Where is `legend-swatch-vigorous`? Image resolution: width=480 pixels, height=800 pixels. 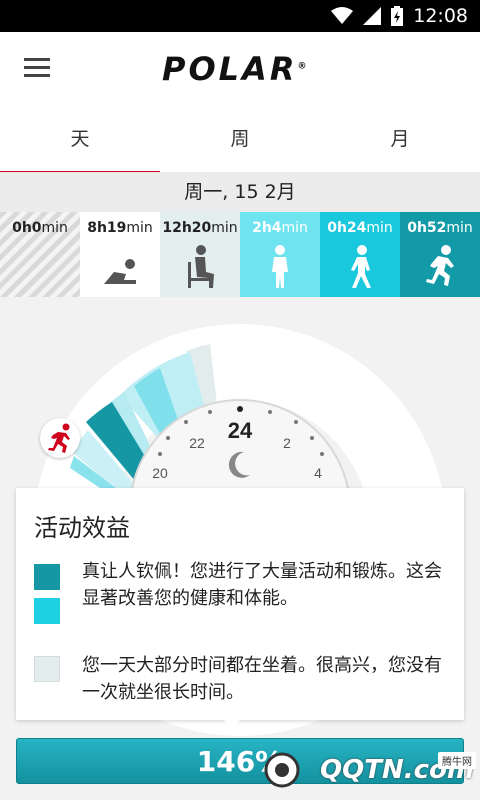 legend-swatch-vigorous is located at coordinates (47, 577).